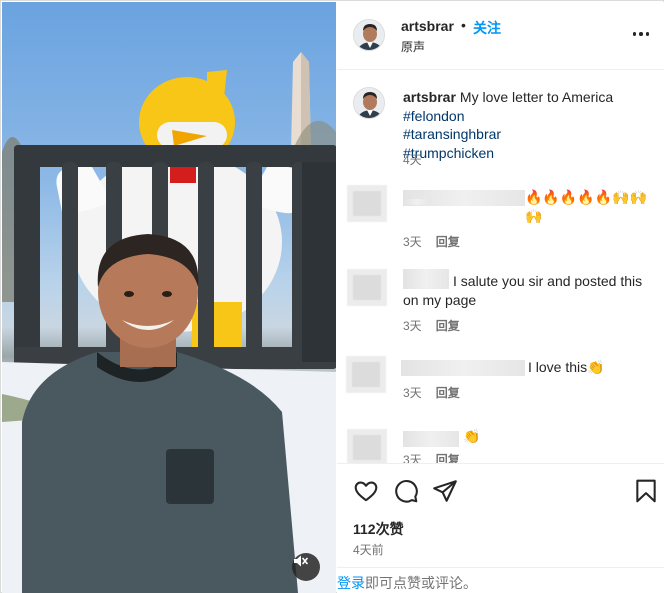 The image size is (664, 593). What do you see at coordinates (378, 529) in the screenshot?
I see `like-count: 112次赞` at bounding box center [378, 529].